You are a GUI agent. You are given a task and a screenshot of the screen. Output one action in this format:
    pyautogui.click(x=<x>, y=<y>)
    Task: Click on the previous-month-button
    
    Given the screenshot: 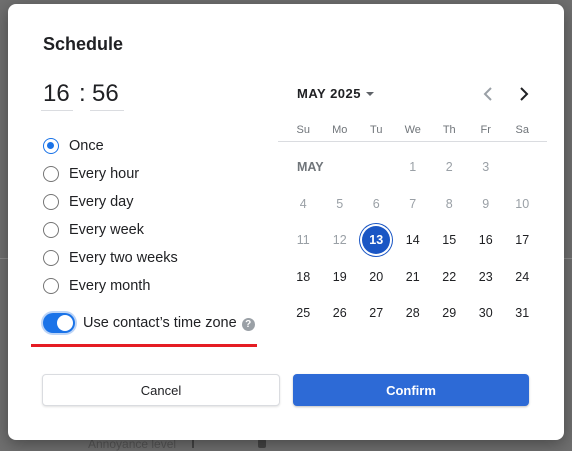 What is the action you would take?
    pyautogui.click(x=488, y=94)
    